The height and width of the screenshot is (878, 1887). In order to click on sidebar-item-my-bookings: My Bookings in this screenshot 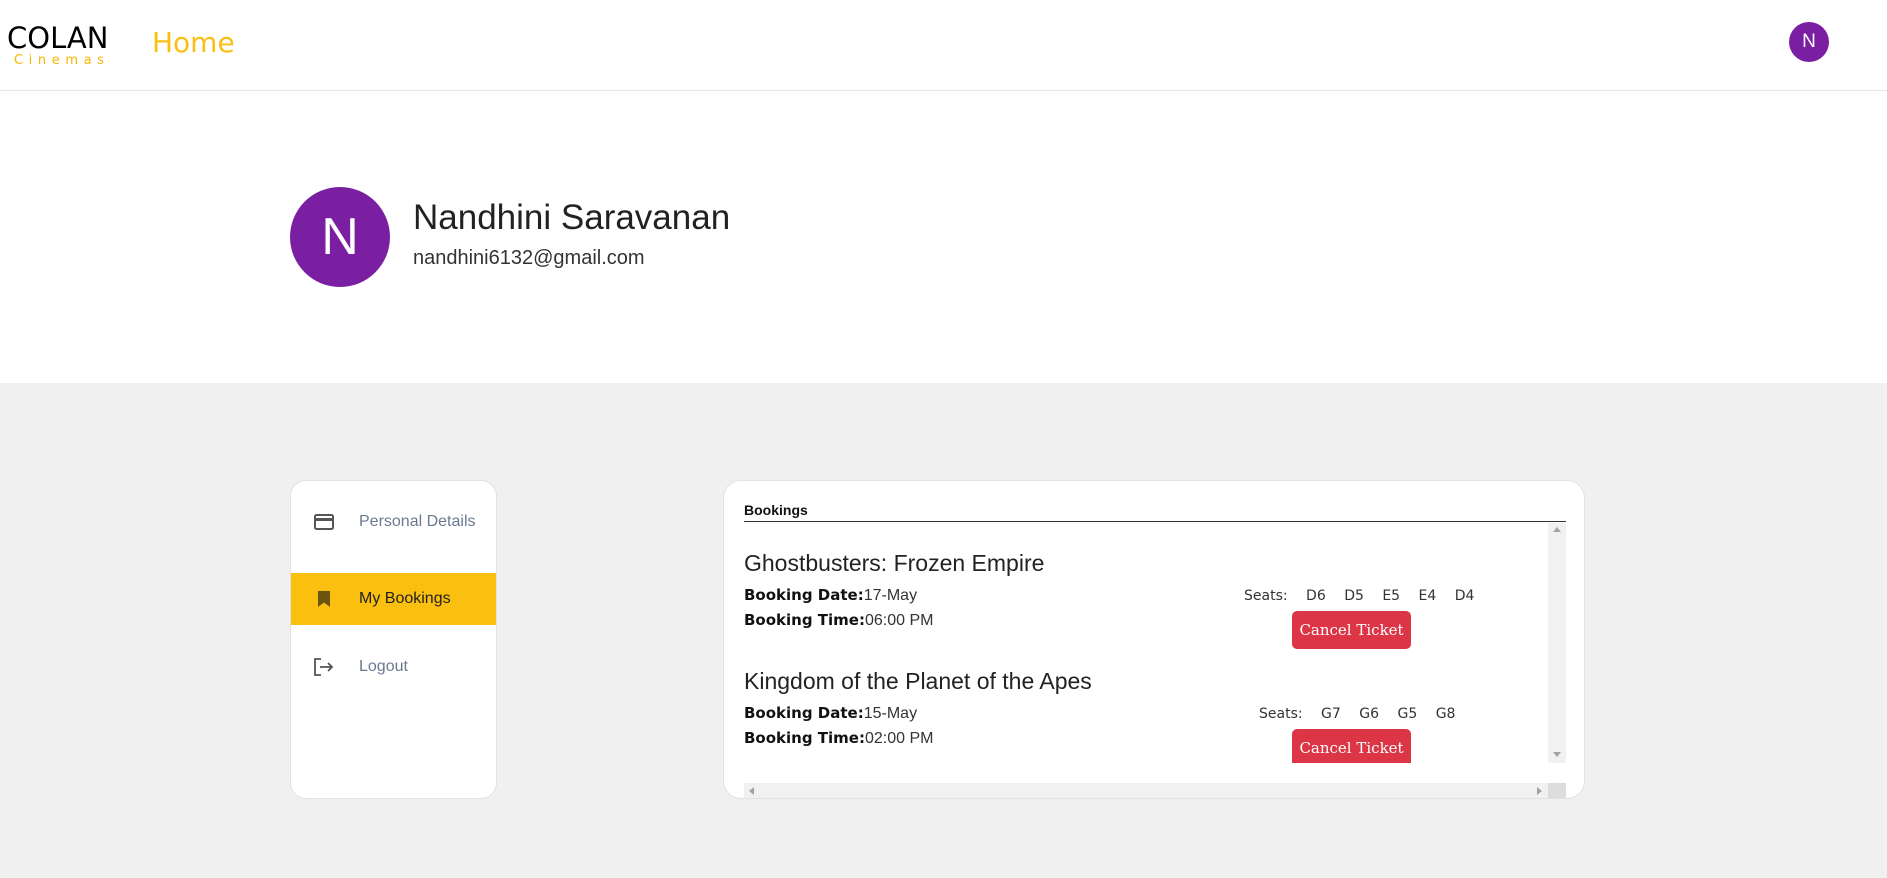, I will do `click(393, 599)`.